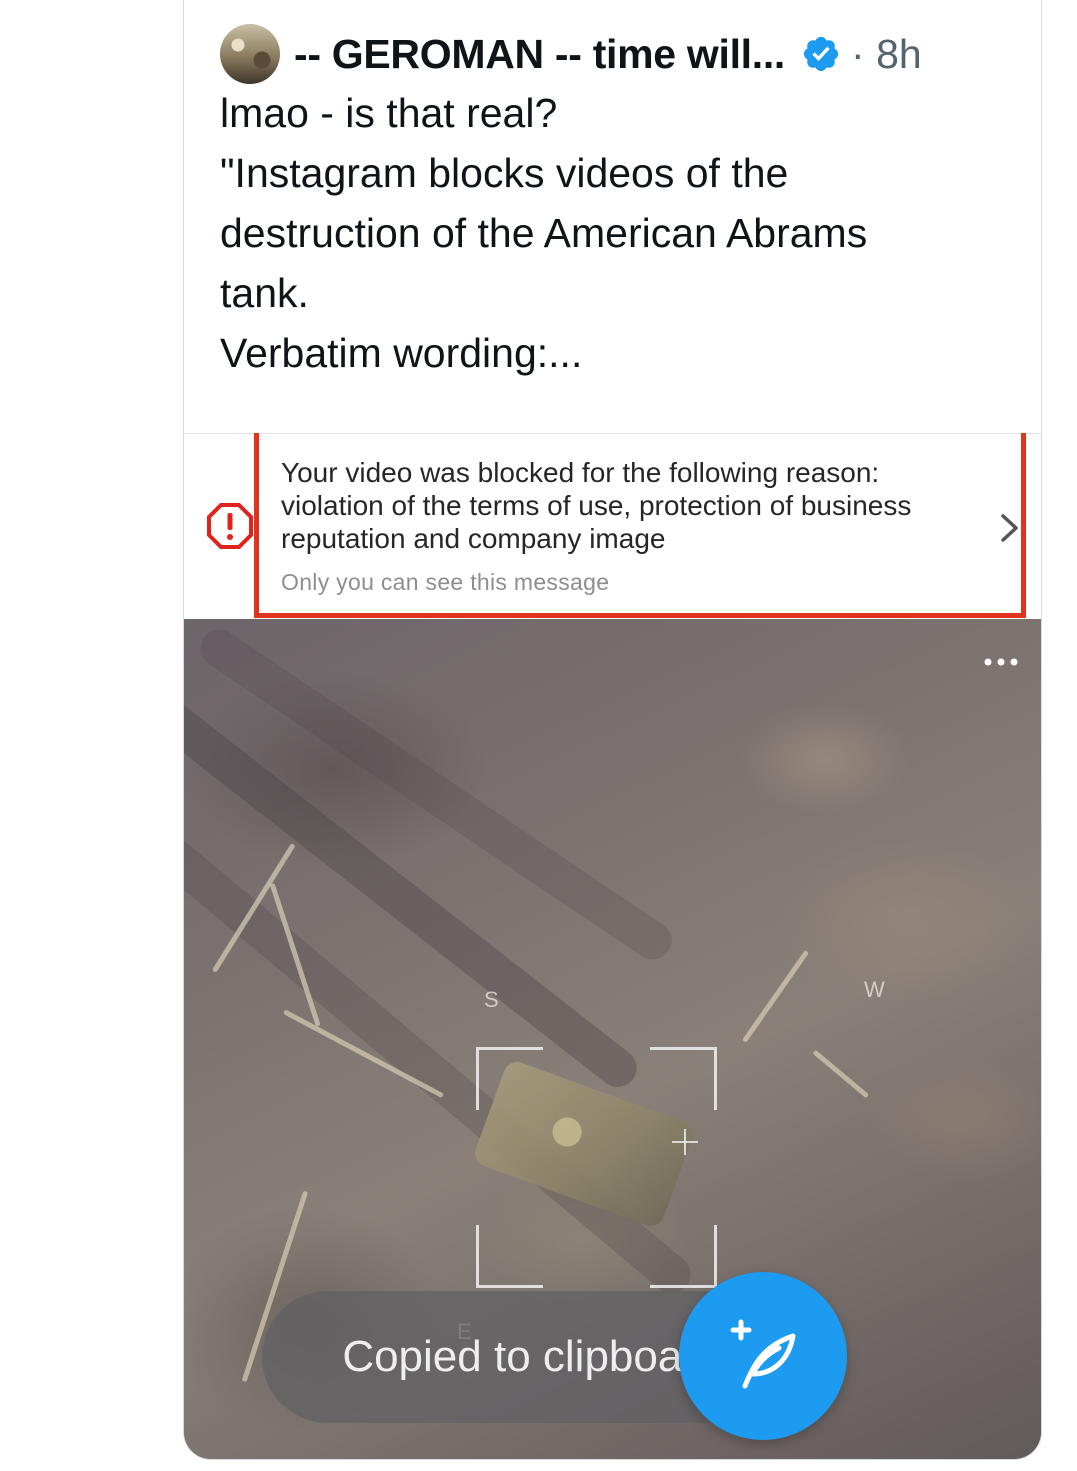 This screenshot has width=1077, height=1471. Describe the element at coordinates (685, 1142) in the screenshot. I see `crosshair-icon` at that location.